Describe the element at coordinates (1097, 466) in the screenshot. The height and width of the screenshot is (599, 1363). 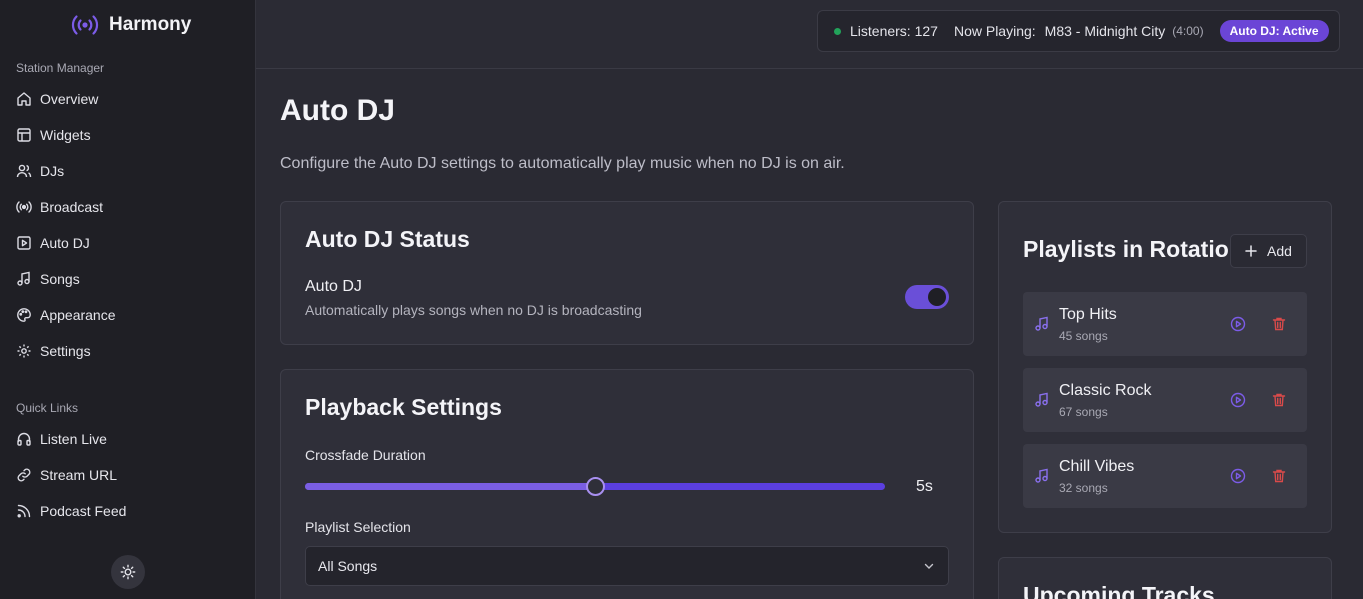
I see `playlist-name: Chill Vibes` at that location.